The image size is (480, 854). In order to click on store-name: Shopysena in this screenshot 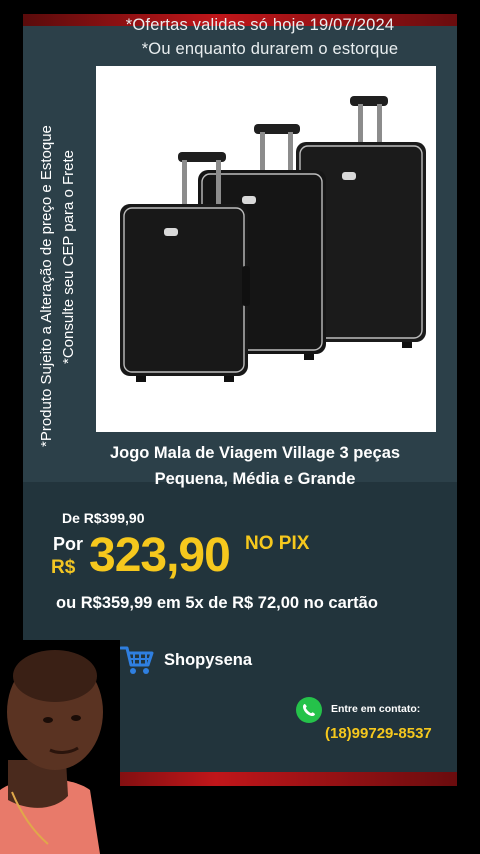, I will do `click(208, 659)`.